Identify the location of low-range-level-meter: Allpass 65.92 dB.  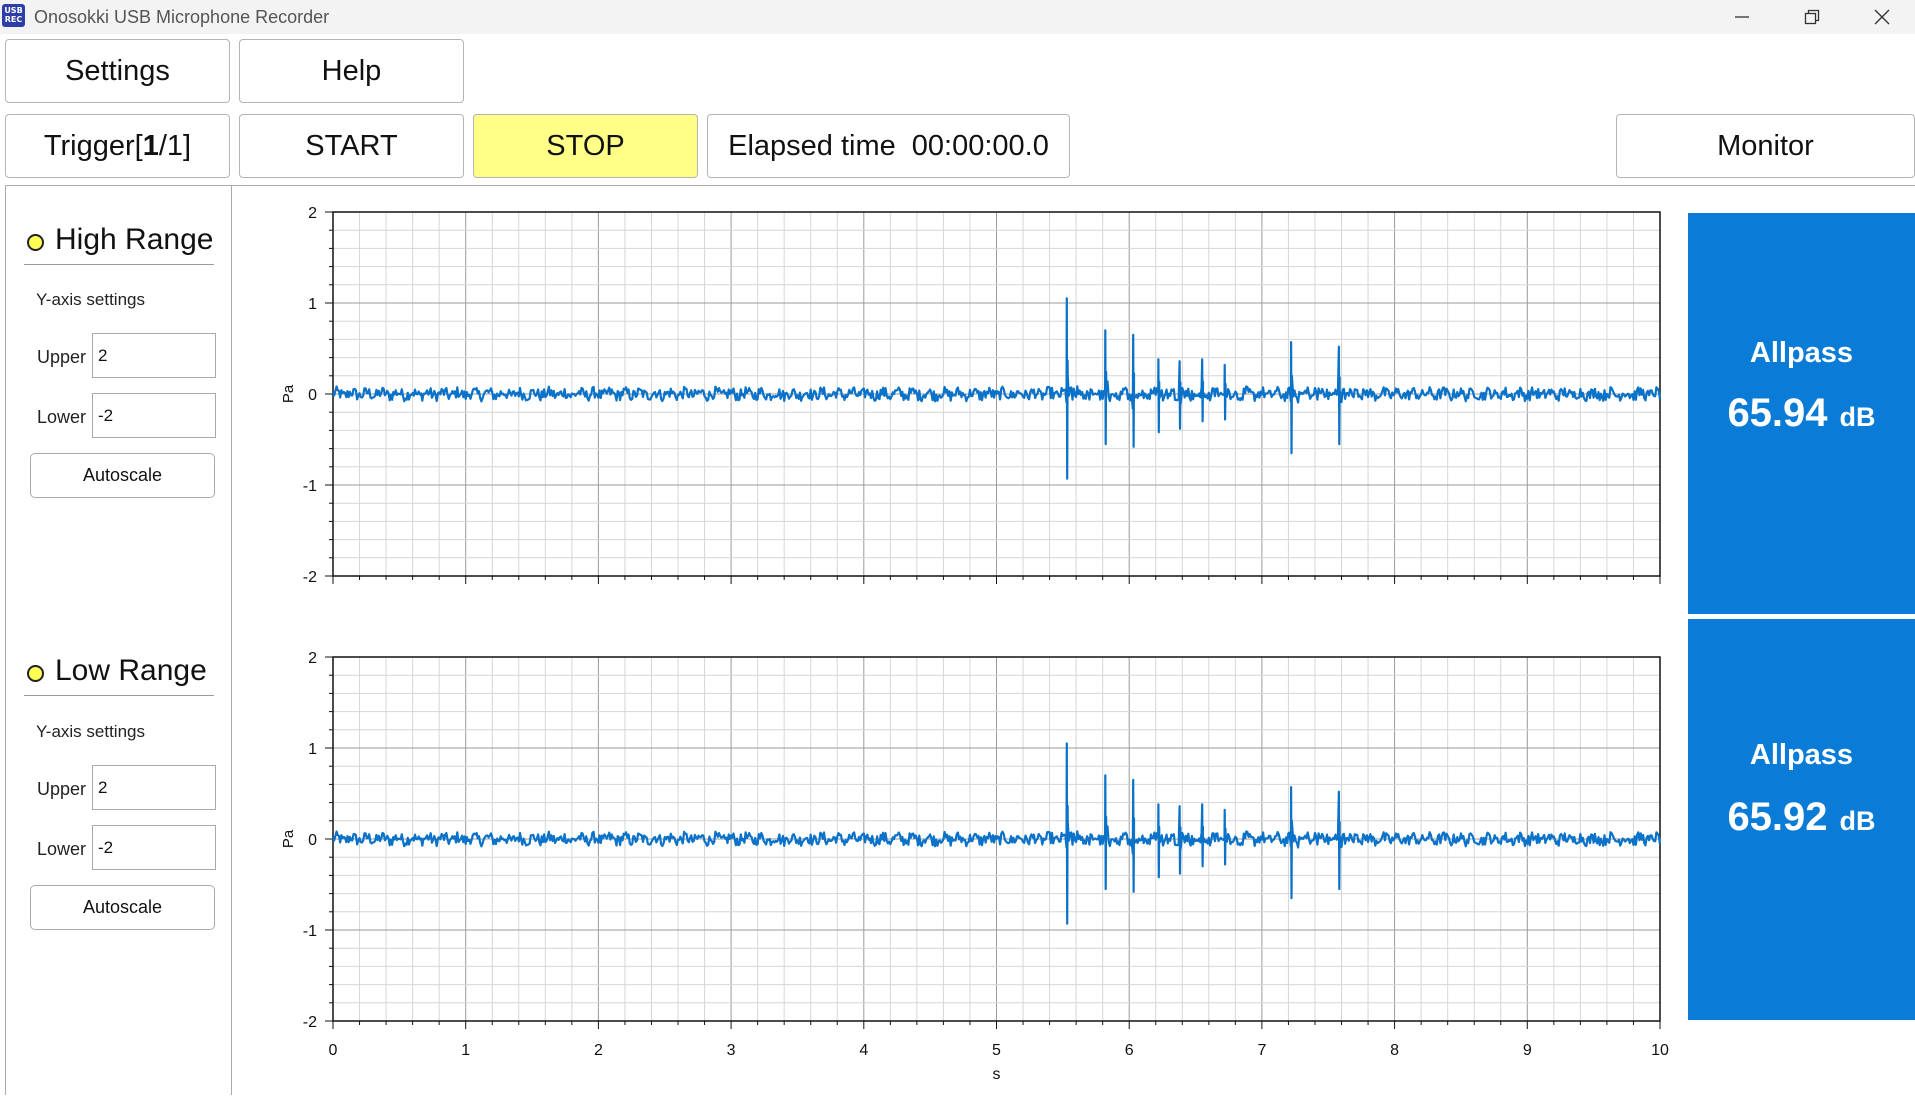
(1801, 819).